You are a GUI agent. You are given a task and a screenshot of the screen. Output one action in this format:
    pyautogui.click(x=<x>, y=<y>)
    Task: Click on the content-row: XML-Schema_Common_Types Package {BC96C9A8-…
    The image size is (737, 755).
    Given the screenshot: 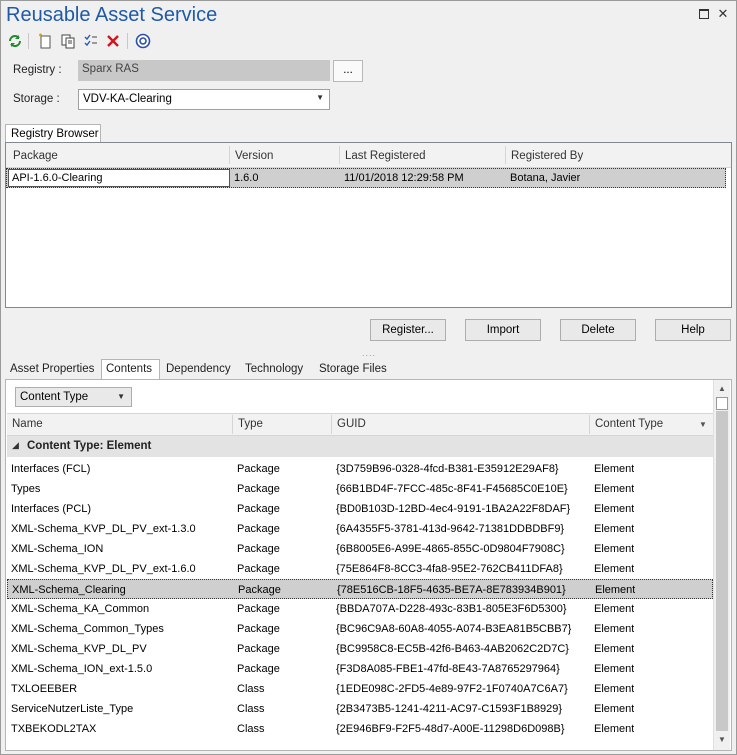 What is the action you would take?
    pyautogui.click(x=360, y=629)
    